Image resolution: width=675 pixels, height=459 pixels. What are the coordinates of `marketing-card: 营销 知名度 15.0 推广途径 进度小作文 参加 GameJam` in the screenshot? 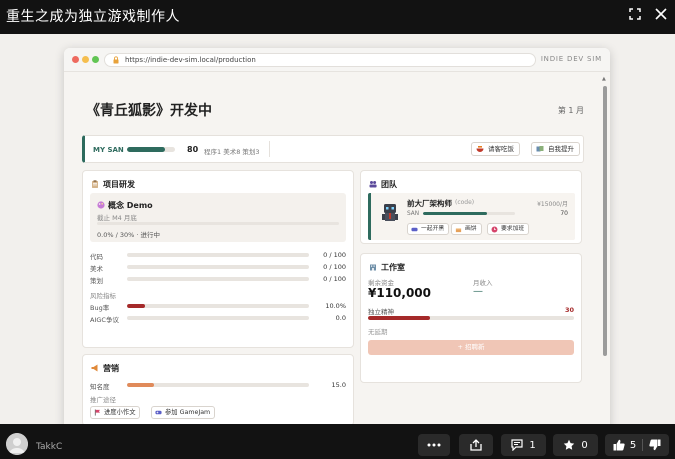 It's located at (218, 389).